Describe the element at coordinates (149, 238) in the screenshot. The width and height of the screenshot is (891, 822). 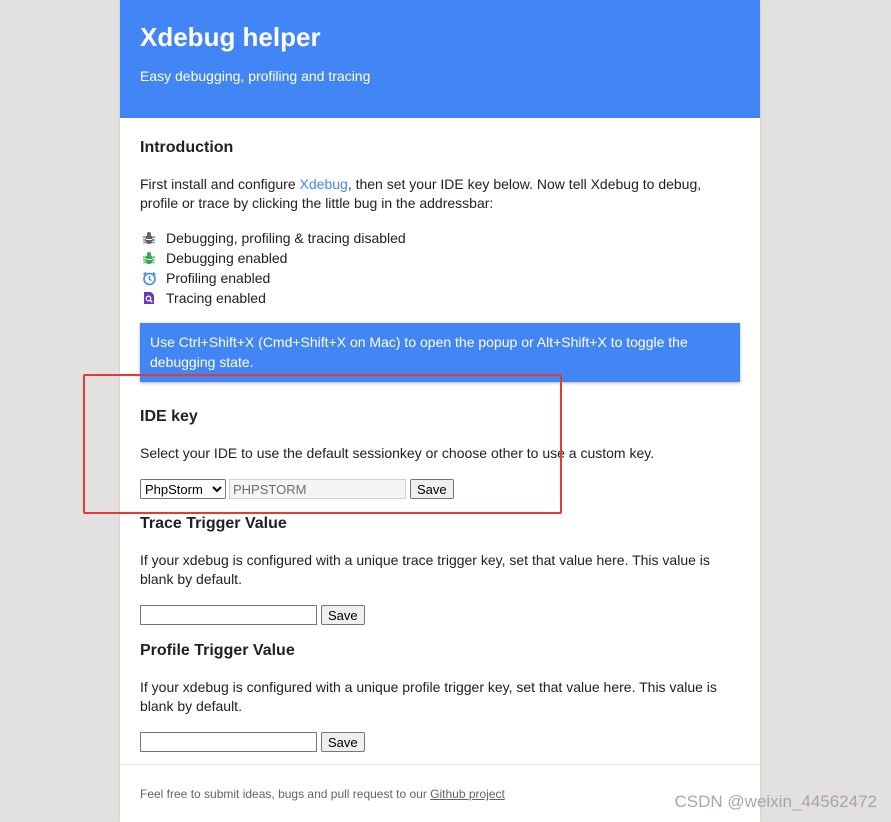
I see `bug-gray-icon` at that location.